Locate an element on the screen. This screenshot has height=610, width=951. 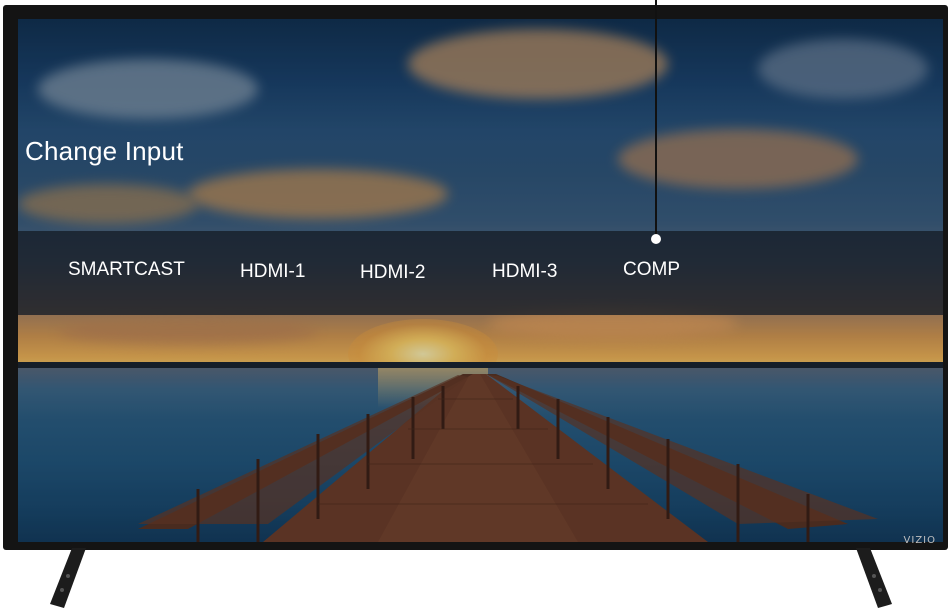
input-option-hdmi-2: HDMI-2 is located at coordinates (392, 273).